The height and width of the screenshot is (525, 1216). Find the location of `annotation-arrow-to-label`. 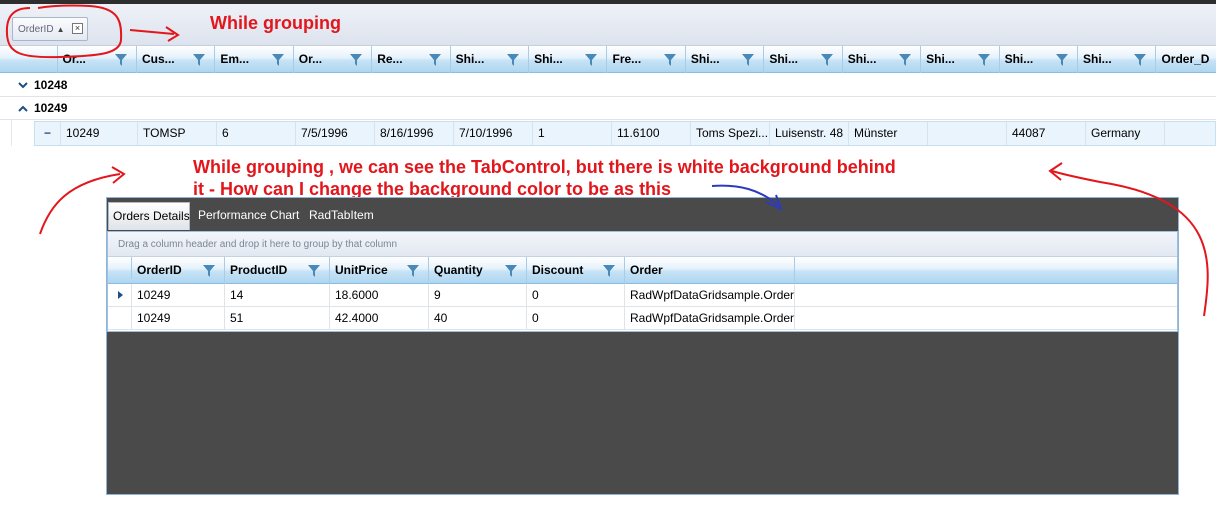

annotation-arrow-to-label is located at coordinates (154, 34).